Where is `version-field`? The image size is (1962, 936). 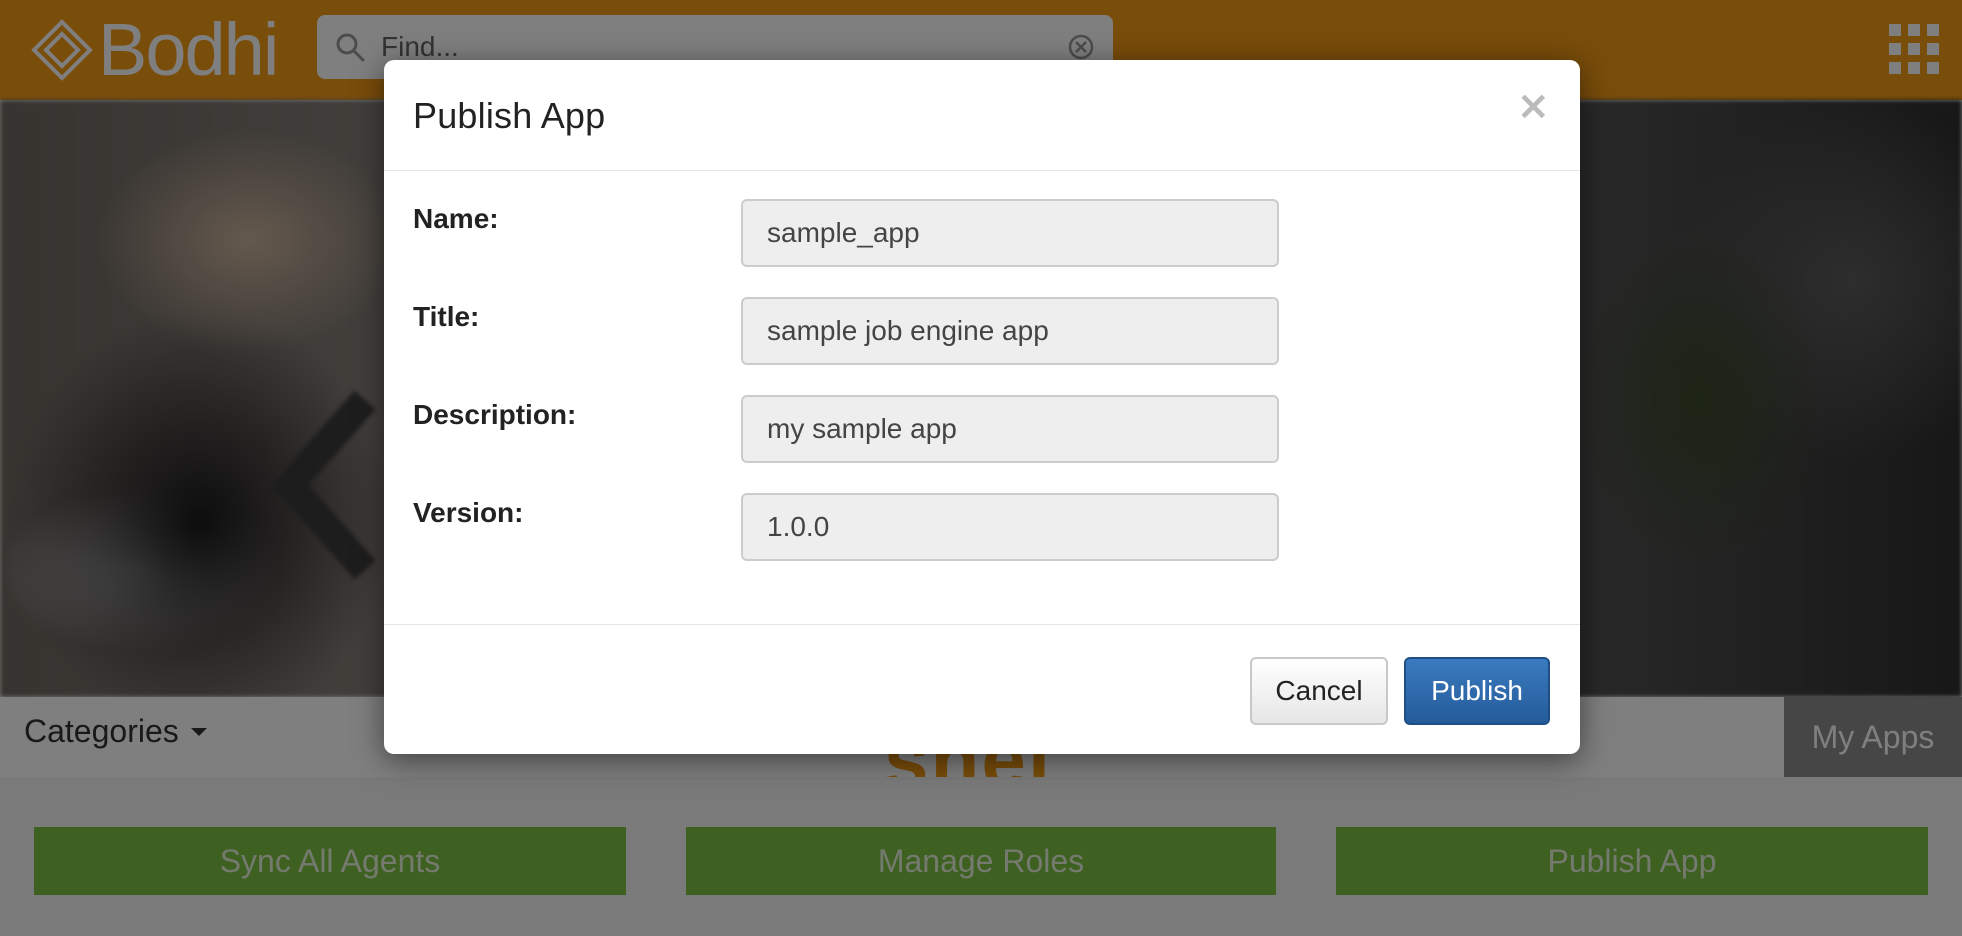 version-field is located at coordinates (1010, 527).